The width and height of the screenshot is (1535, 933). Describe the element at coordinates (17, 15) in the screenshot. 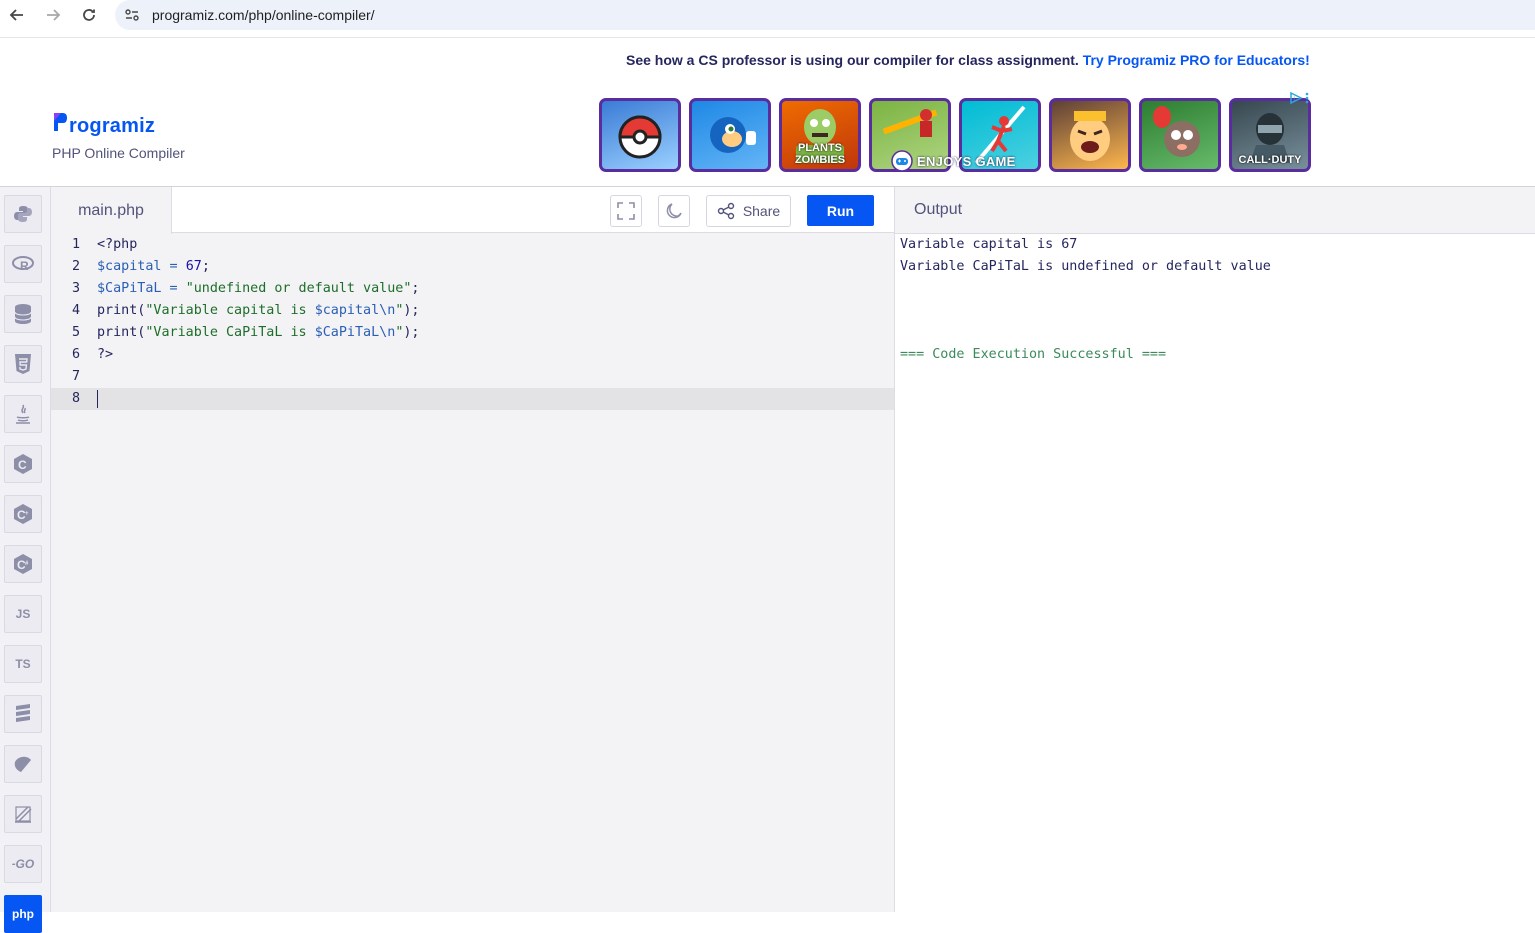

I see `back-arrow-icon` at that location.